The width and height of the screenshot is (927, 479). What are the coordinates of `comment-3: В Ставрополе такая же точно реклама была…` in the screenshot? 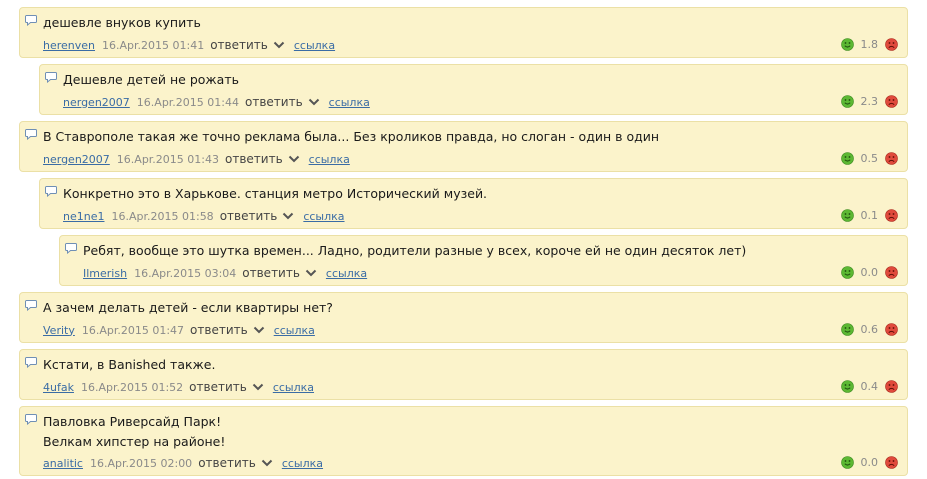 It's located at (463, 146).